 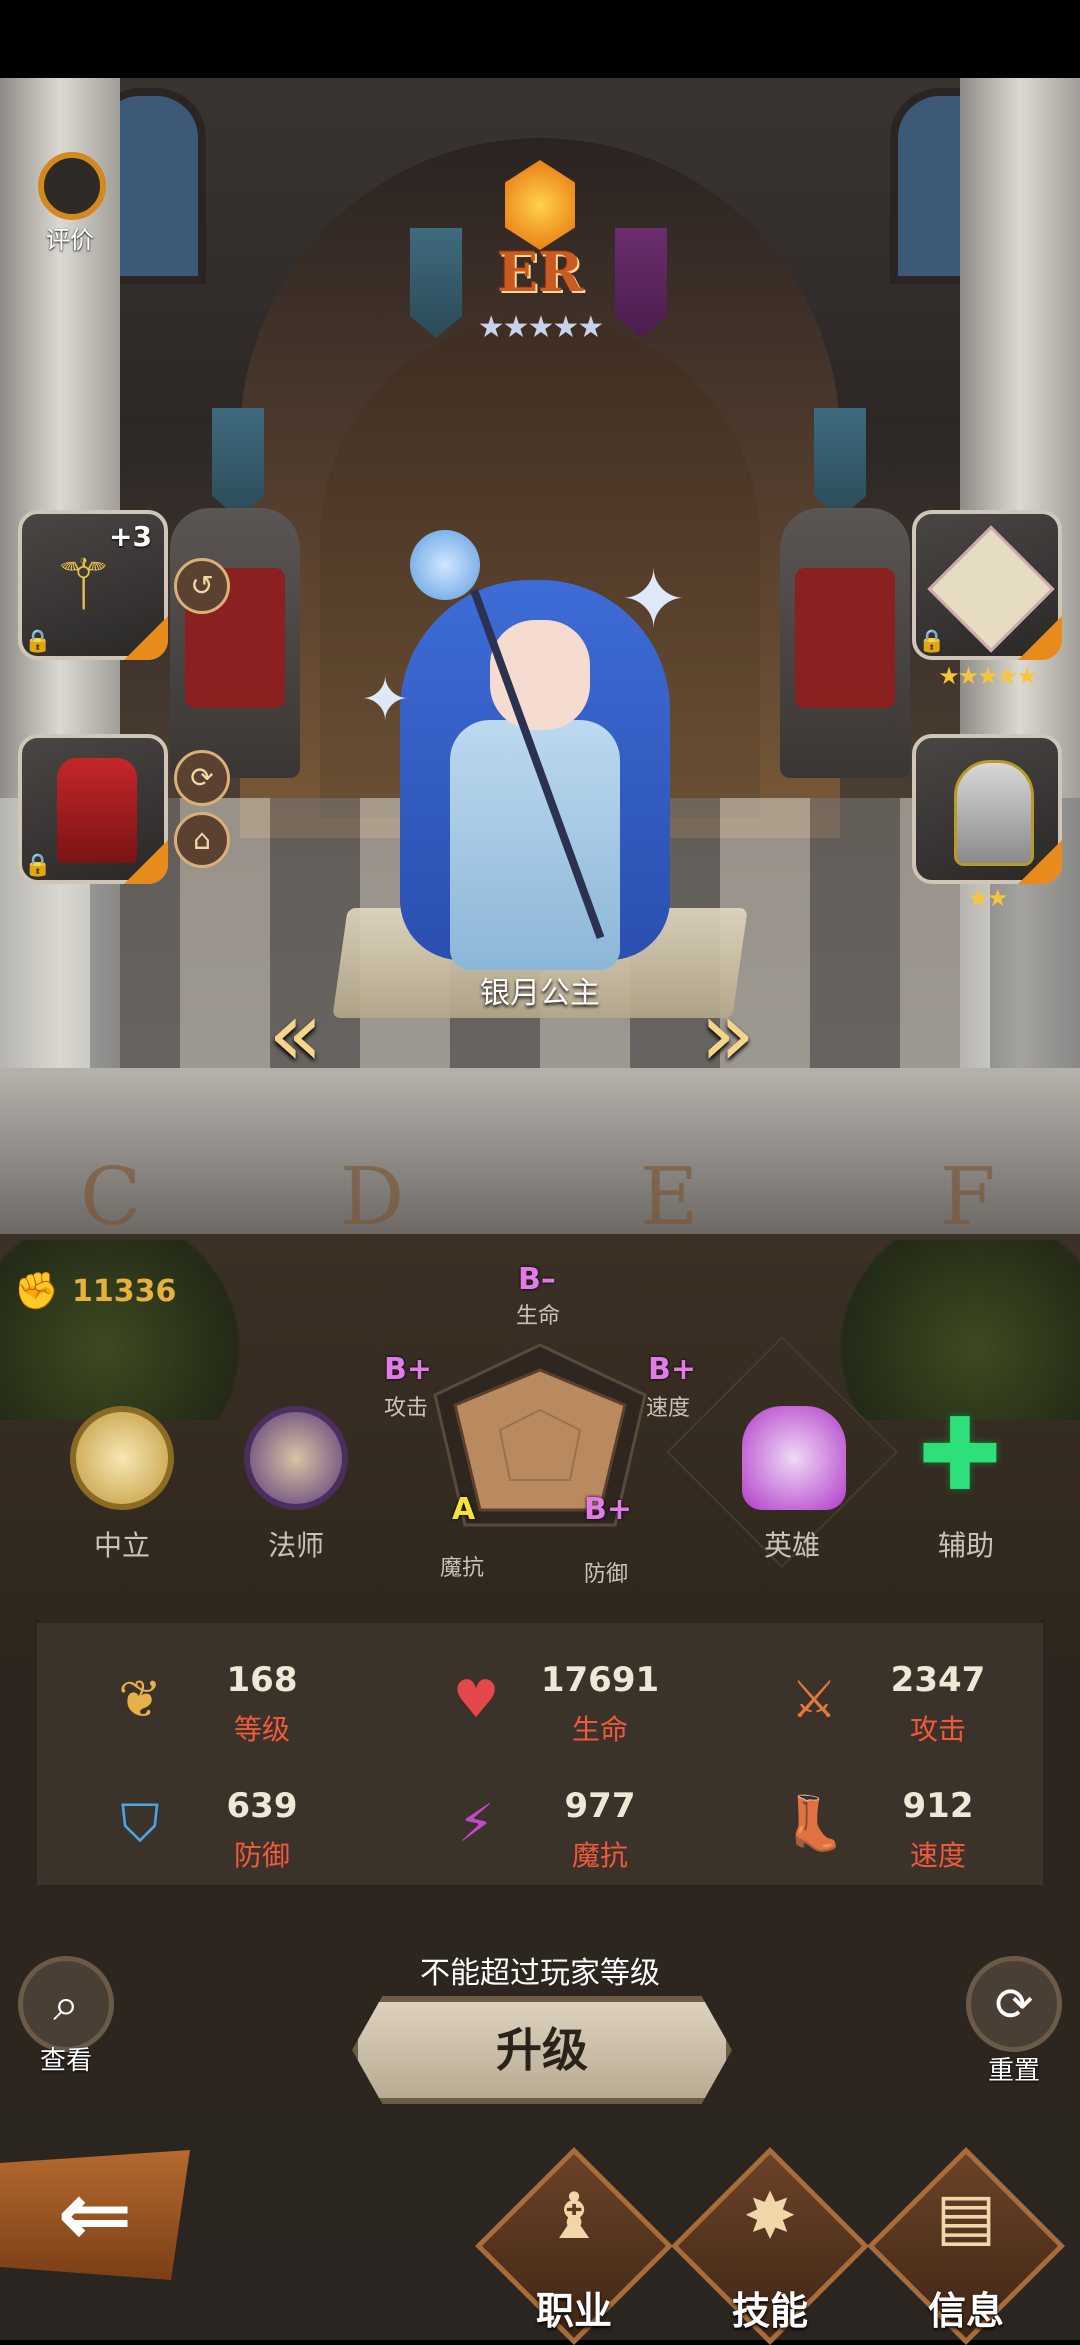 I want to click on cross-icon: ✚, so click(x=960, y=1455).